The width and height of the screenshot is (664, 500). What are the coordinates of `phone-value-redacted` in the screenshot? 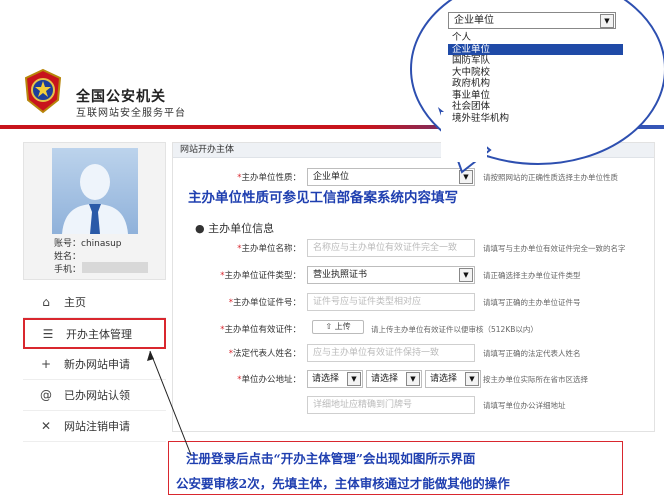 It's located at (115, 267).